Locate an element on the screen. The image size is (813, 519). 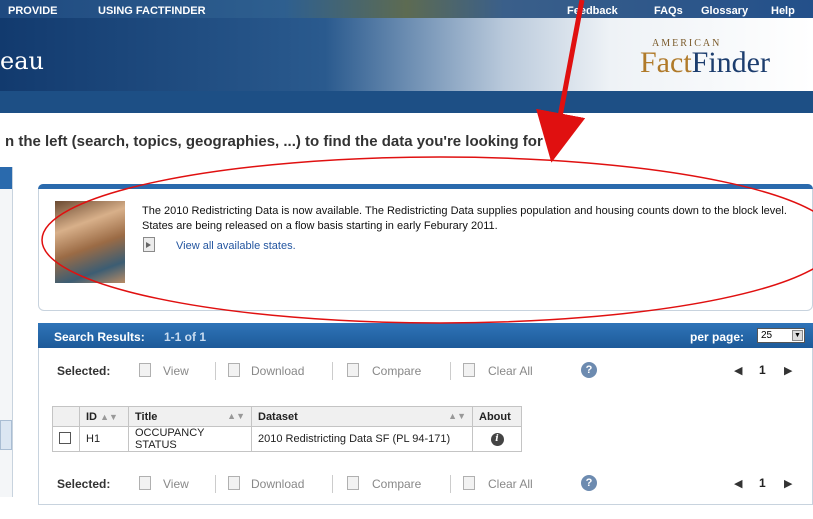
notice-panel-top-bar is located at coordinates (425, 186).